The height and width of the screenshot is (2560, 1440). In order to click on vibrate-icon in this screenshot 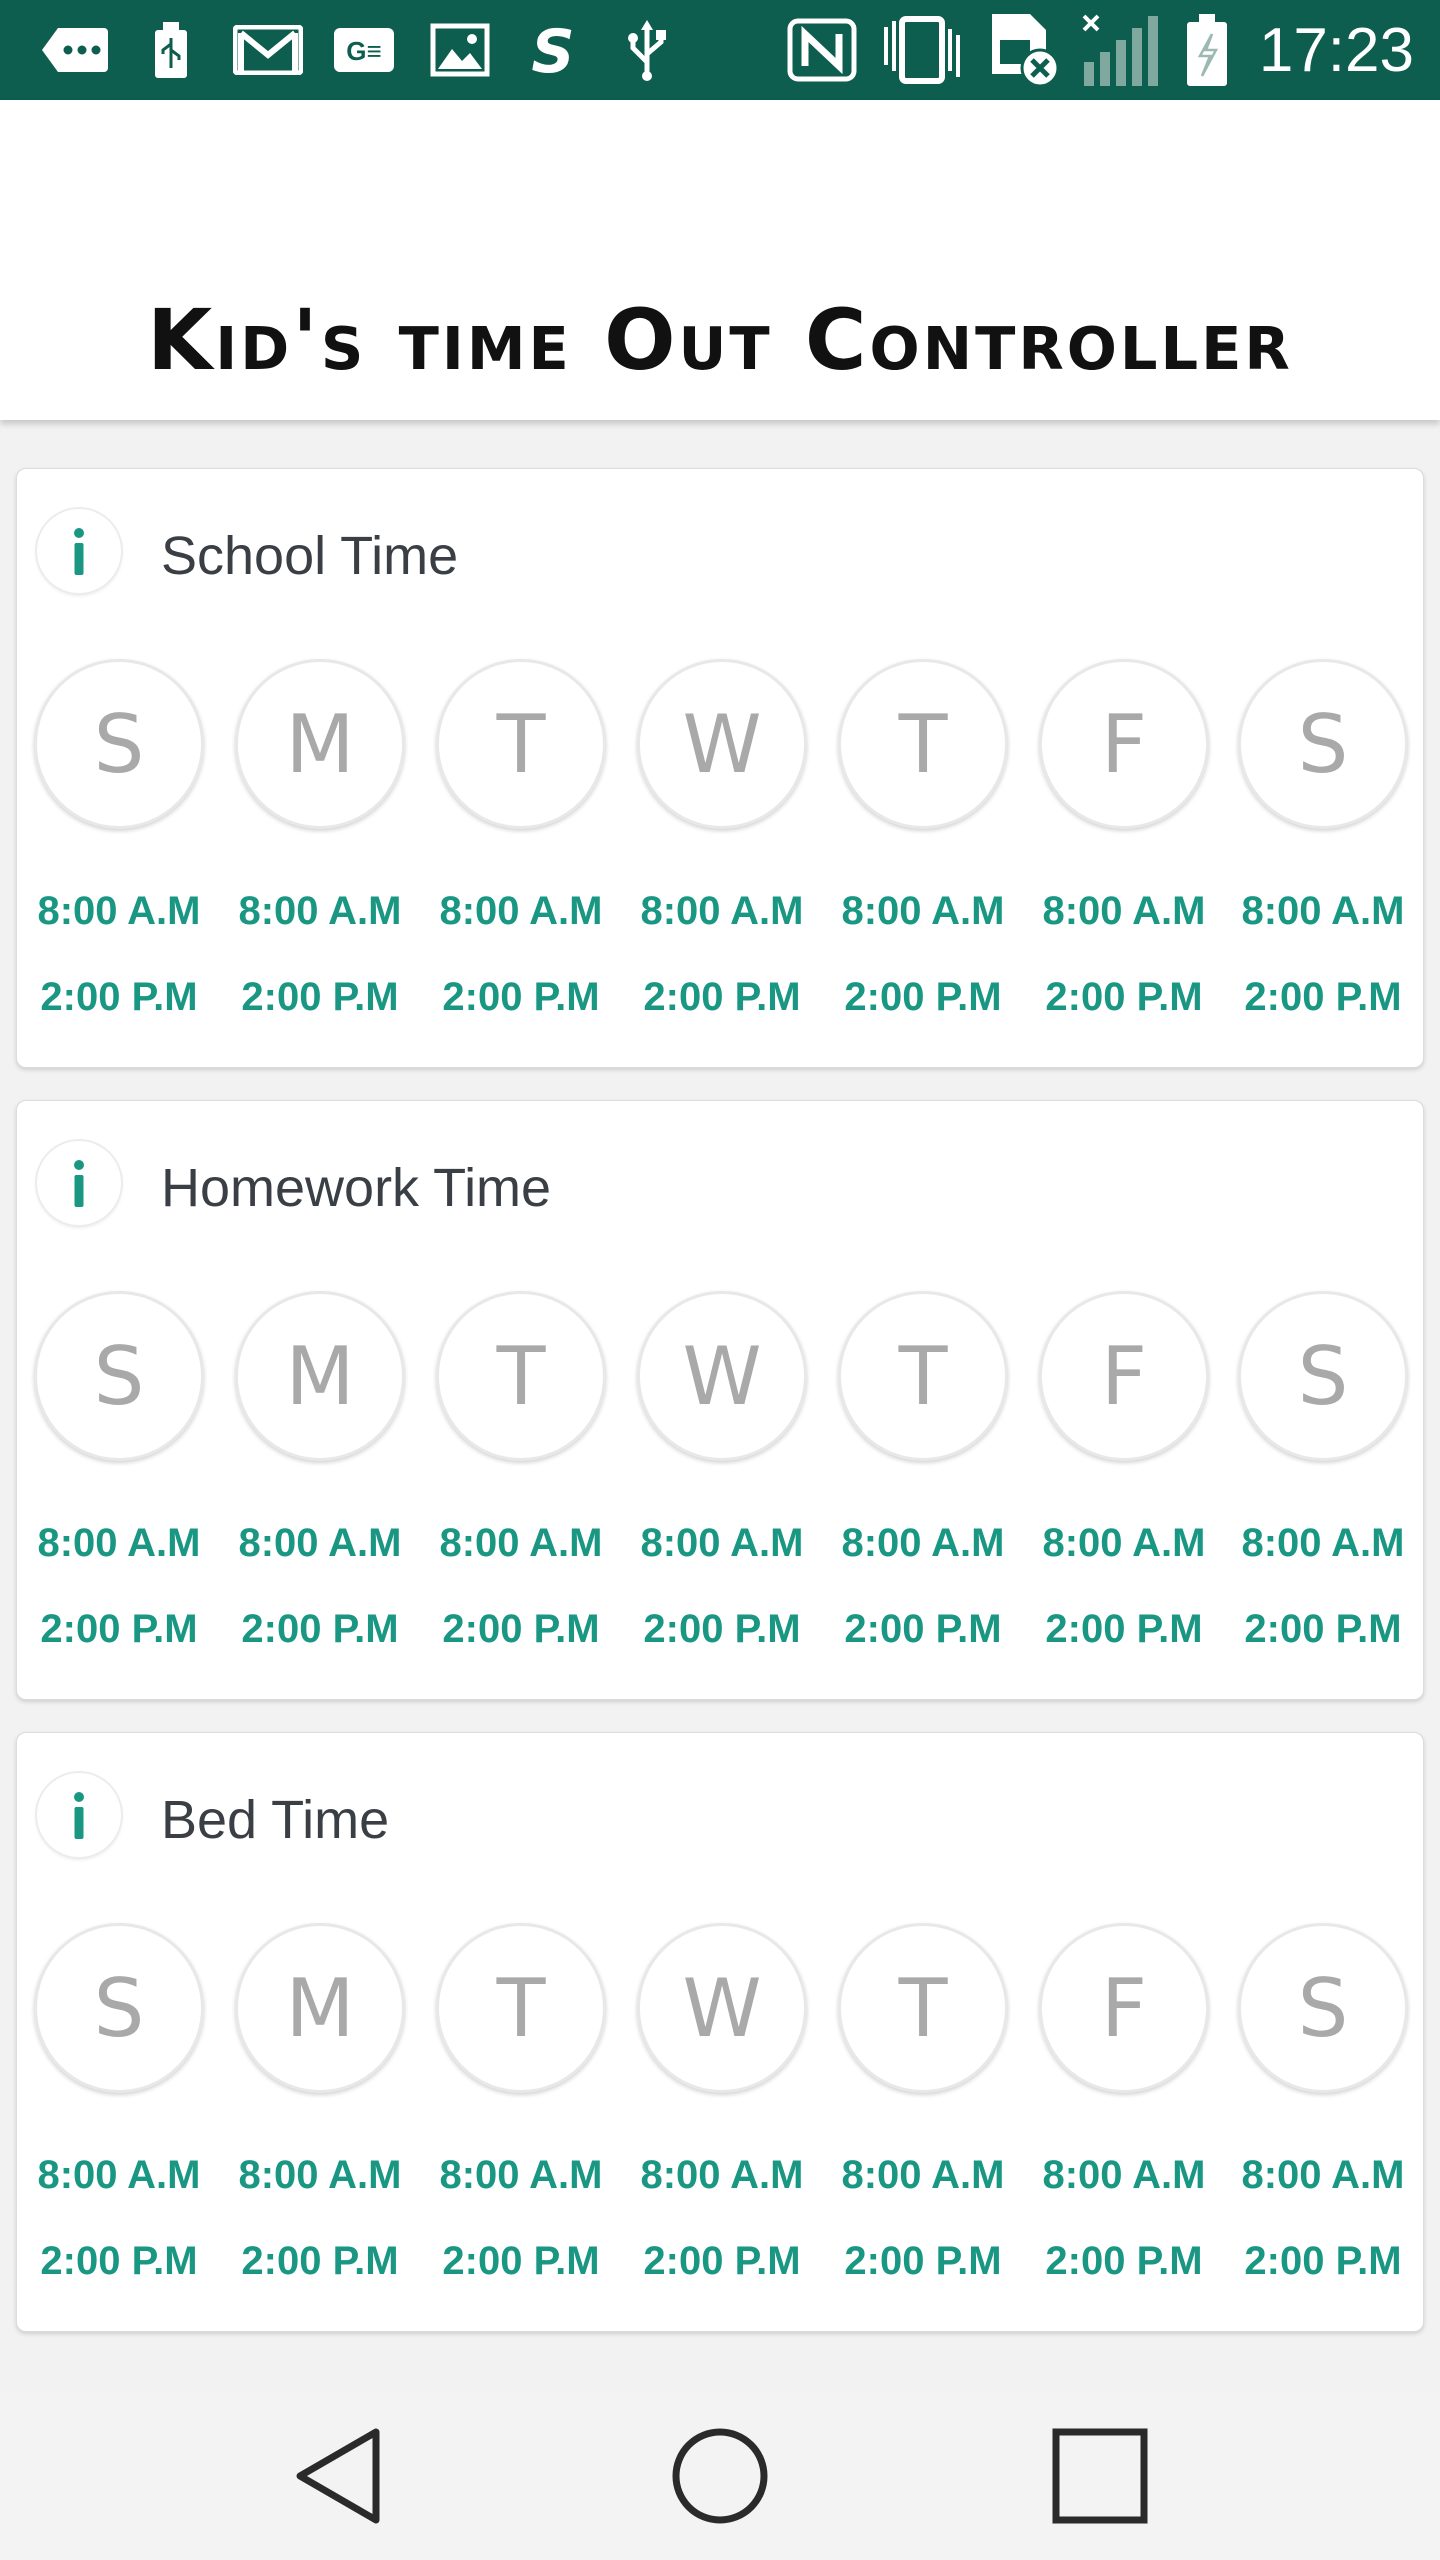, I will do `click(922, 50)`.